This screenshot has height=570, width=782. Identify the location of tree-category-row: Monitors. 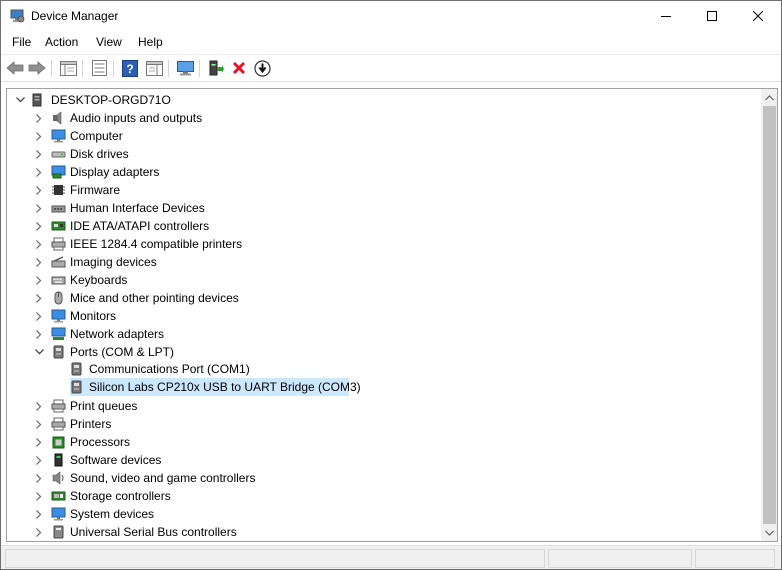
(382, 316).